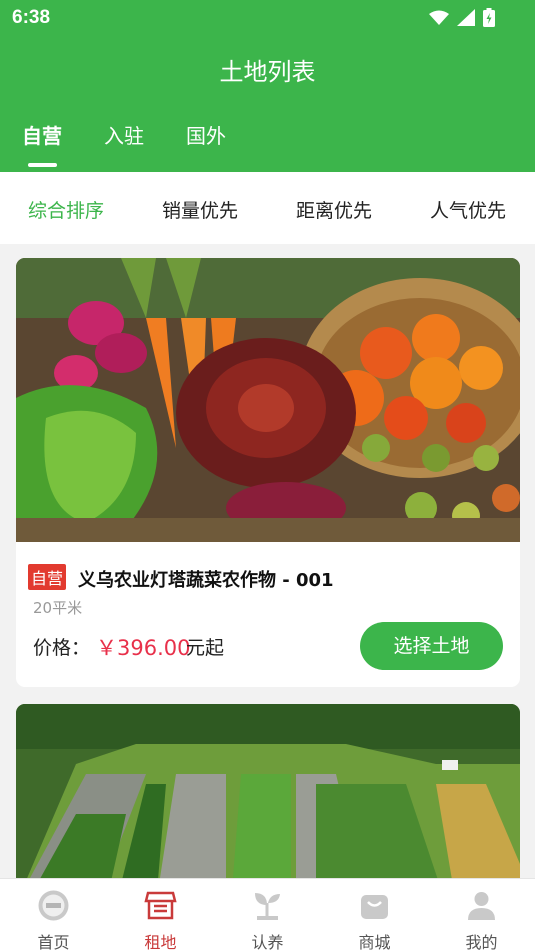 Image resolution: width=535 pixels, height=951 pixels. I want to click on tab-overseas: 国外, so click(206, 134).